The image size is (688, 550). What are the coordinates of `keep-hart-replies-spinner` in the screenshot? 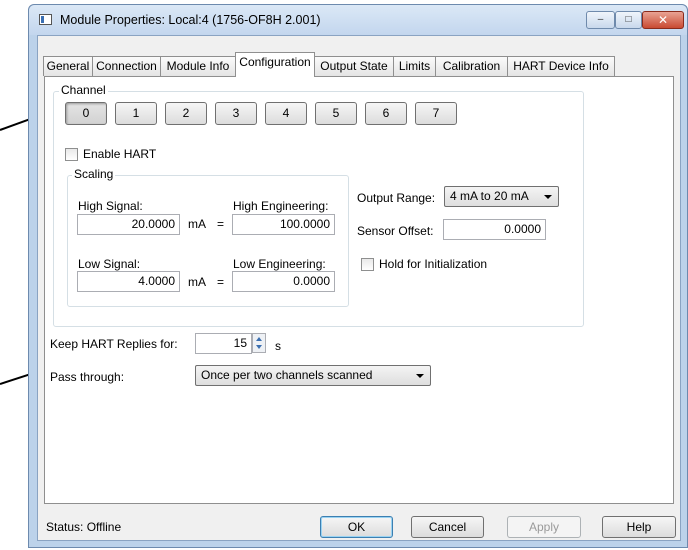 It's located at (259, 343).